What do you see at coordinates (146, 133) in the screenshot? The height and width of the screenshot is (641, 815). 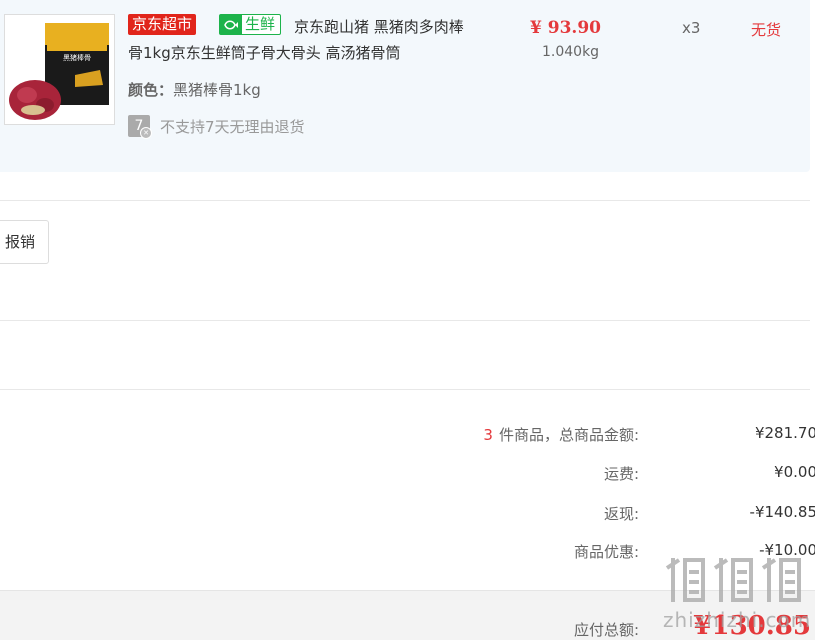 I see `cross-icon: ✕` at bounding box center [146, 133].